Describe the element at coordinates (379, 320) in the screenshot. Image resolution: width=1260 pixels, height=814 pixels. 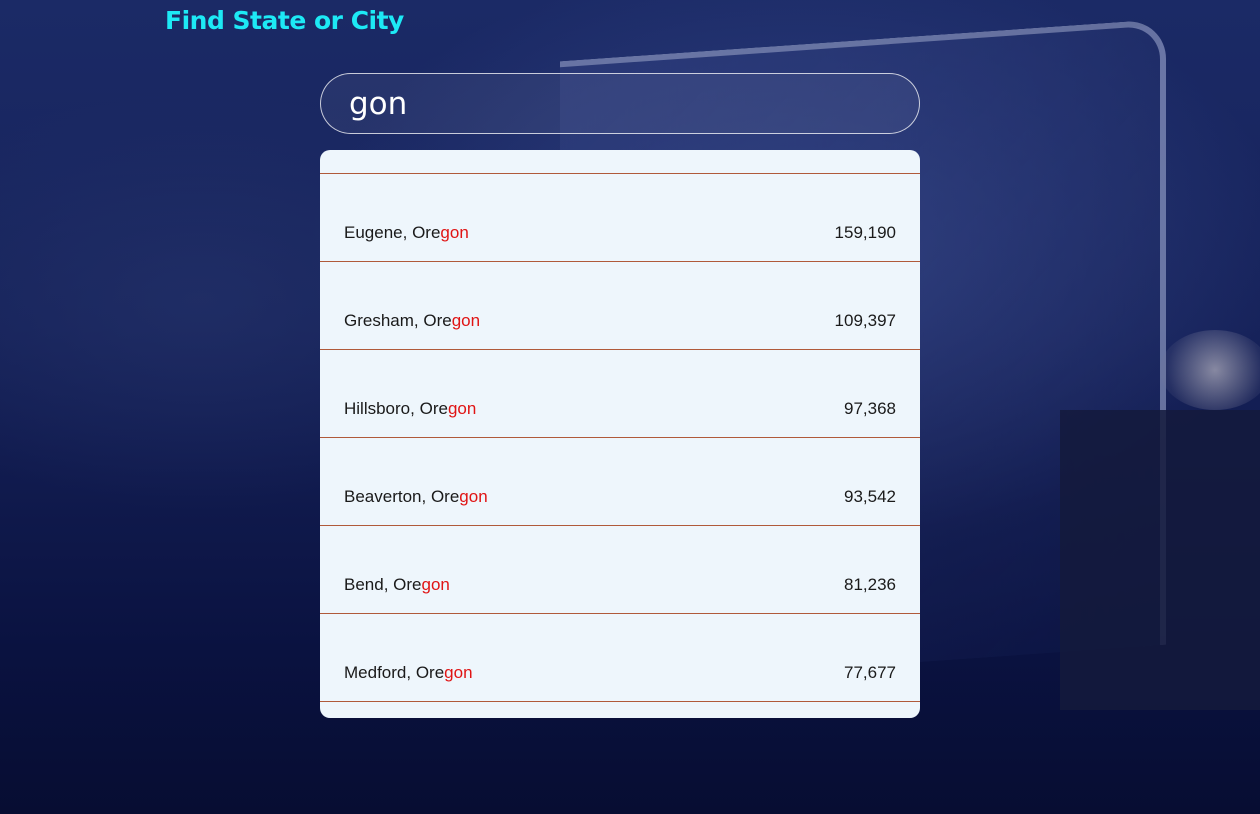
I see `city-name: Gresham` at that location.